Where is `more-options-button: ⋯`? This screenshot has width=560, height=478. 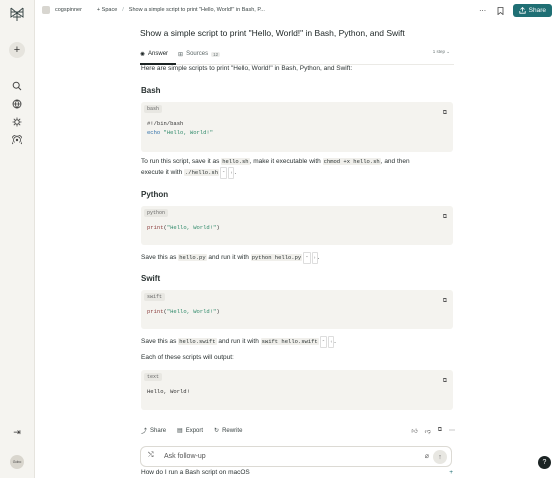 more-options-button: ⋯ is located at coordinates (483, 11).